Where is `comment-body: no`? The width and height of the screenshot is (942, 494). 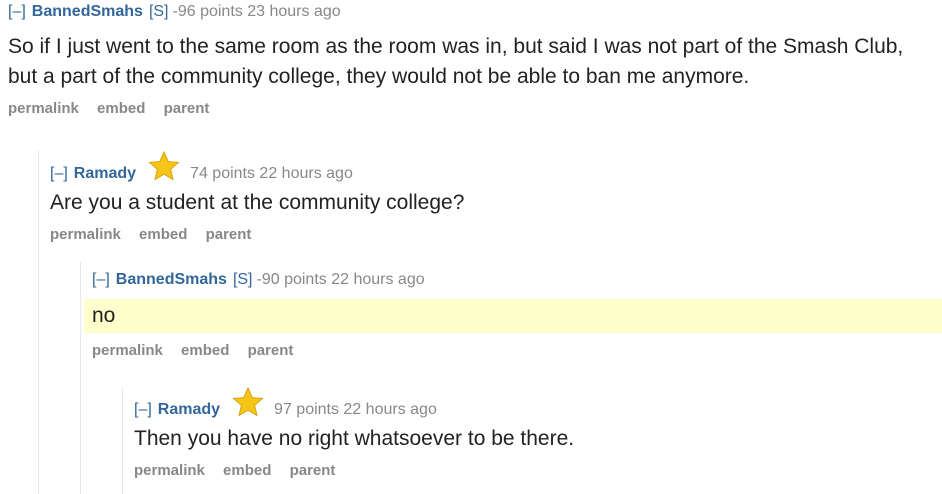
comment-body: no is located at coordinates (513, 316).